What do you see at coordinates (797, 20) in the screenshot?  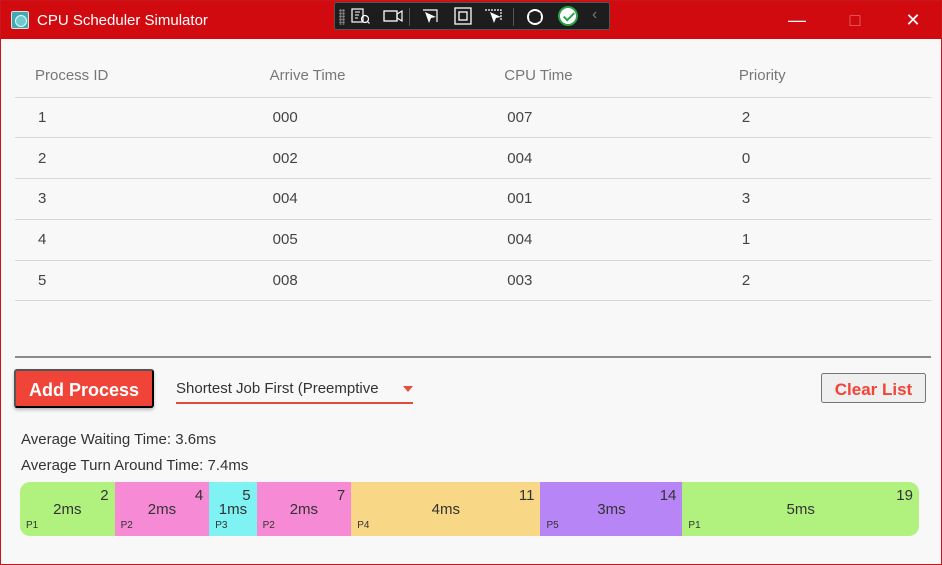 I see `minimize-button: —` at bounding box center [797, 20].